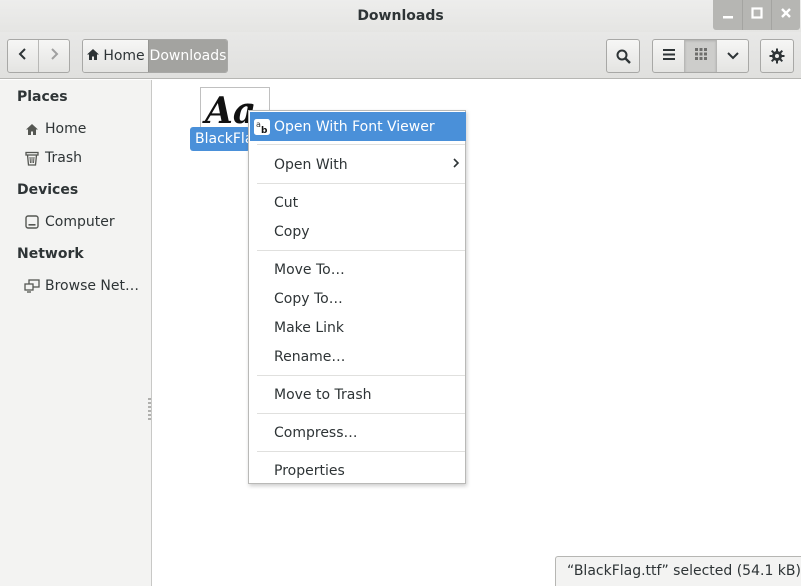  Describe the element at coordinates (358, 202) in the screenshot. I see `menu-item-cut: Cut` at that location.